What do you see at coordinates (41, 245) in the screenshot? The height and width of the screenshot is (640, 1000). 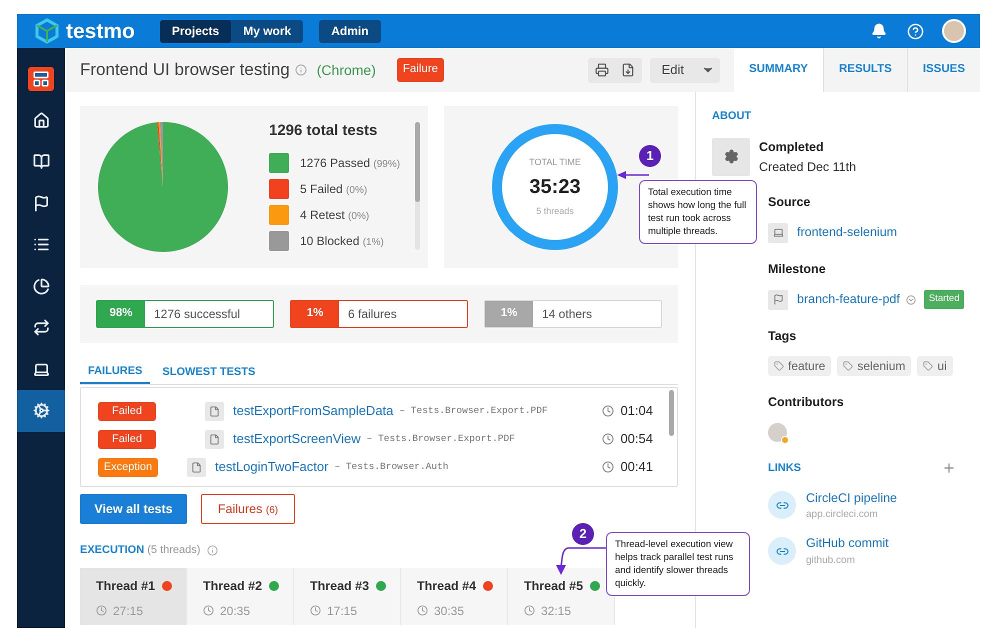 I see `list-icon` at bounding box center [41, 245].